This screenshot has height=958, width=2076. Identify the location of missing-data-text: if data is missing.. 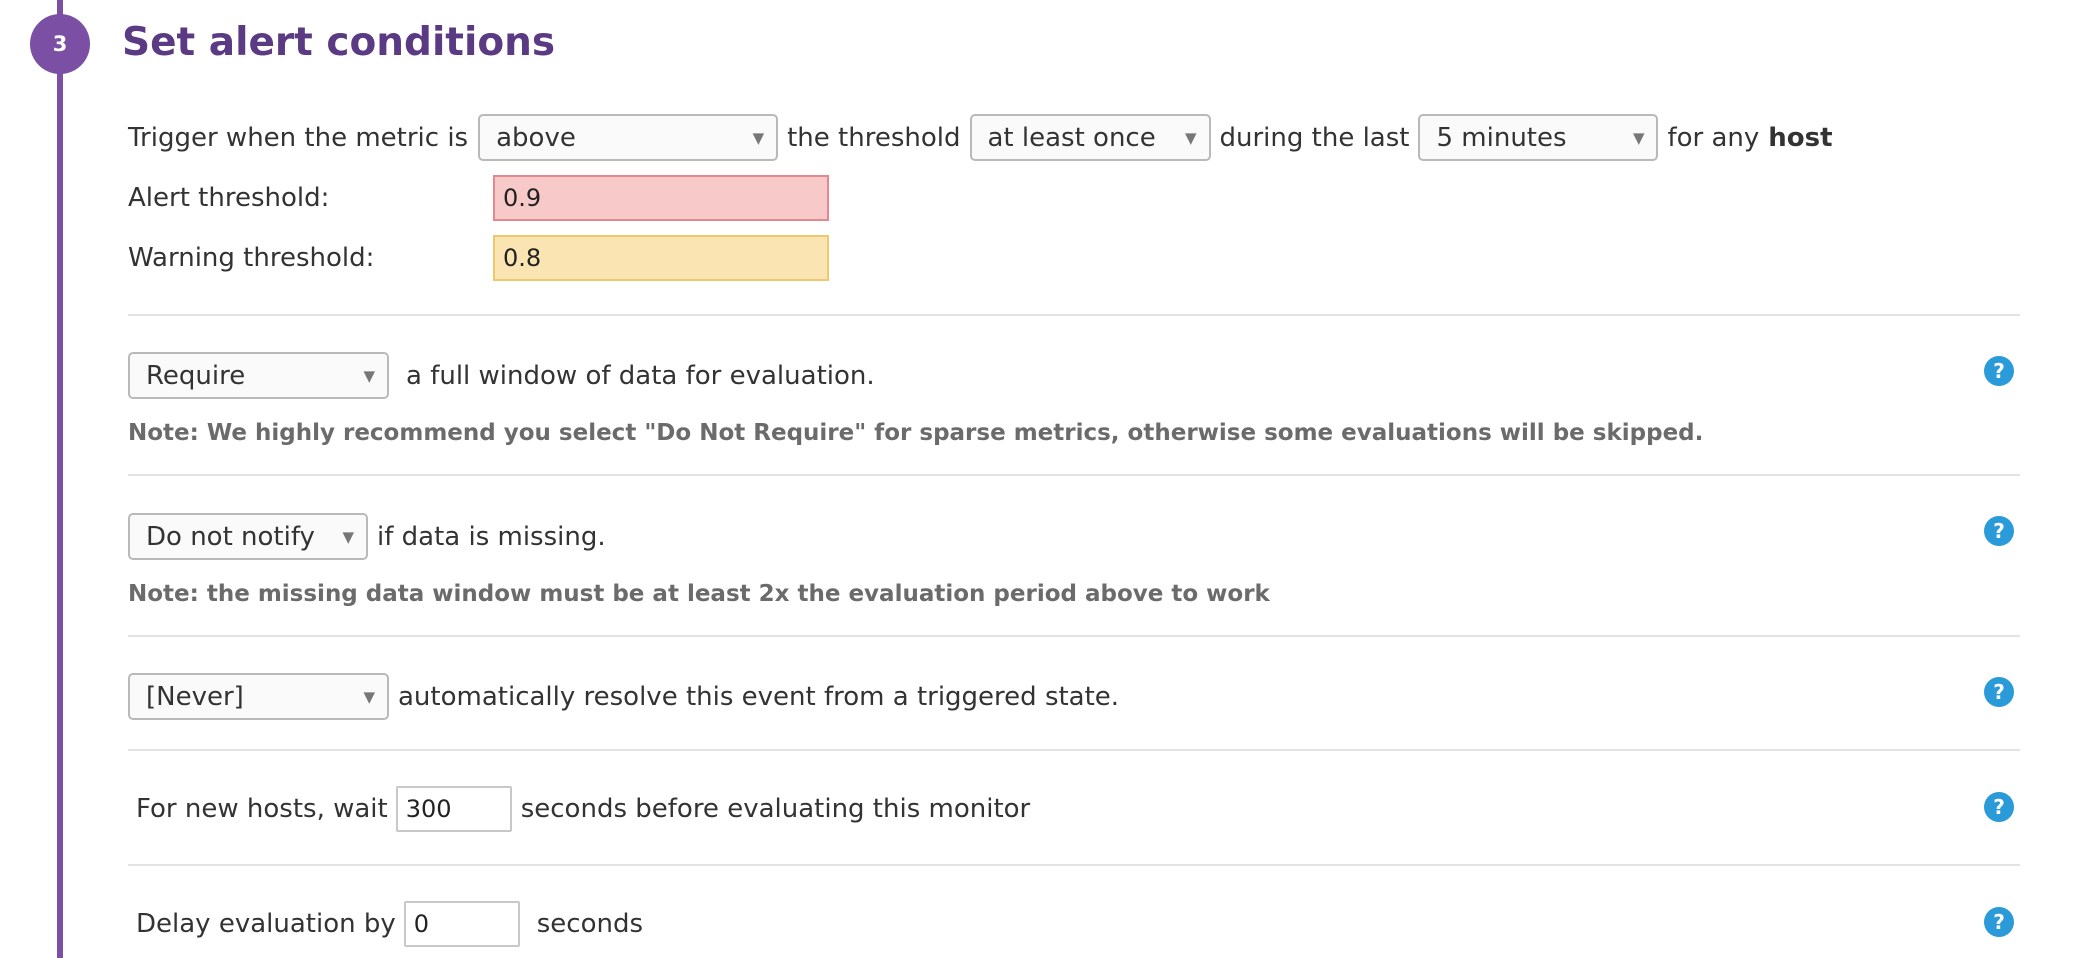
(491, 536).